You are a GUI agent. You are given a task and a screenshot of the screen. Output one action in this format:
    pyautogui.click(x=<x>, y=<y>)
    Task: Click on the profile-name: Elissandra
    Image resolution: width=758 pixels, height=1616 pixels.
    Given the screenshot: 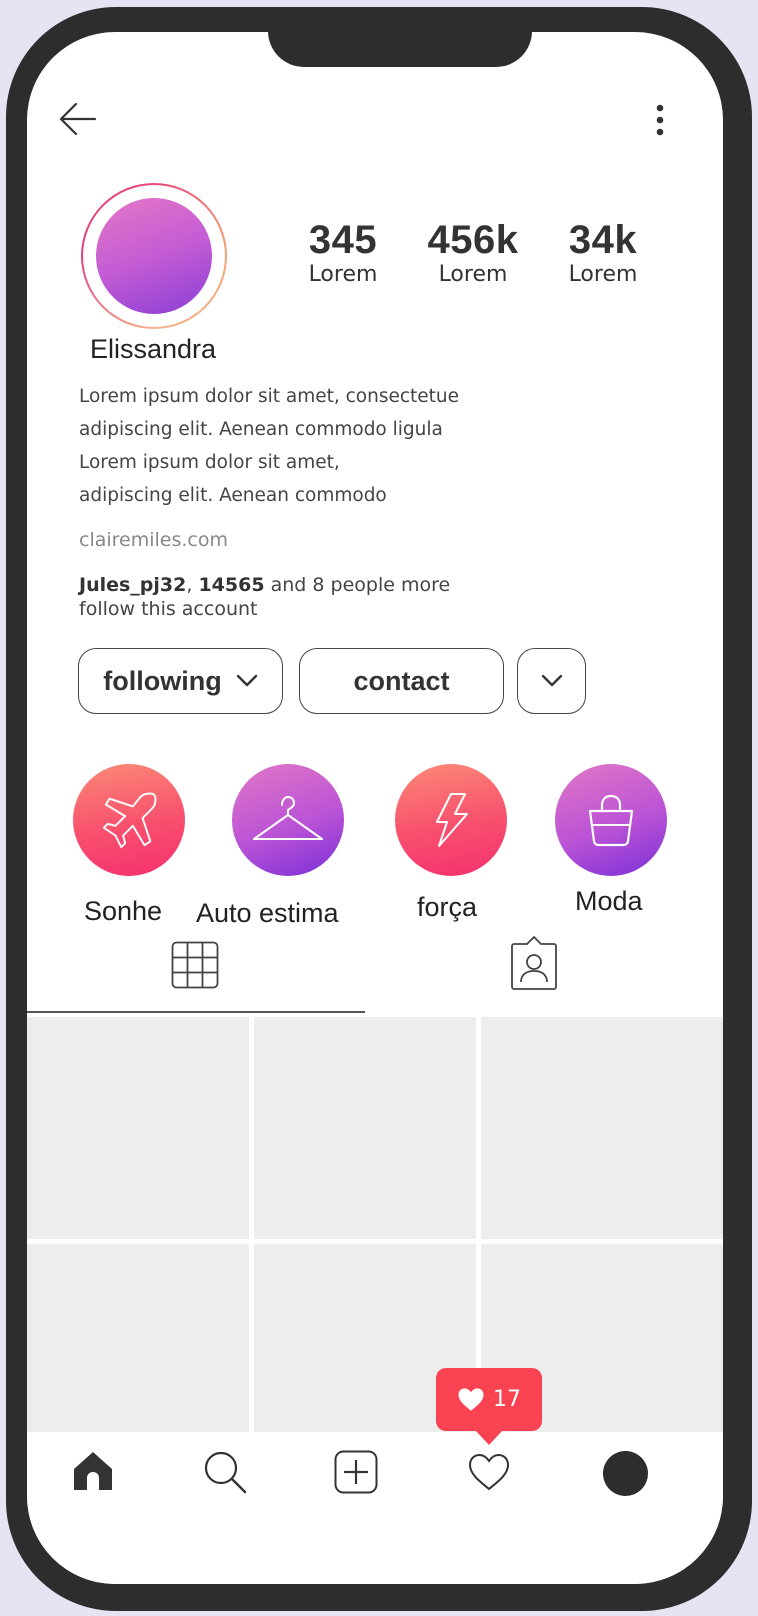 What is the action you would take?
    pyautogui.click(x=153, y=349)
    